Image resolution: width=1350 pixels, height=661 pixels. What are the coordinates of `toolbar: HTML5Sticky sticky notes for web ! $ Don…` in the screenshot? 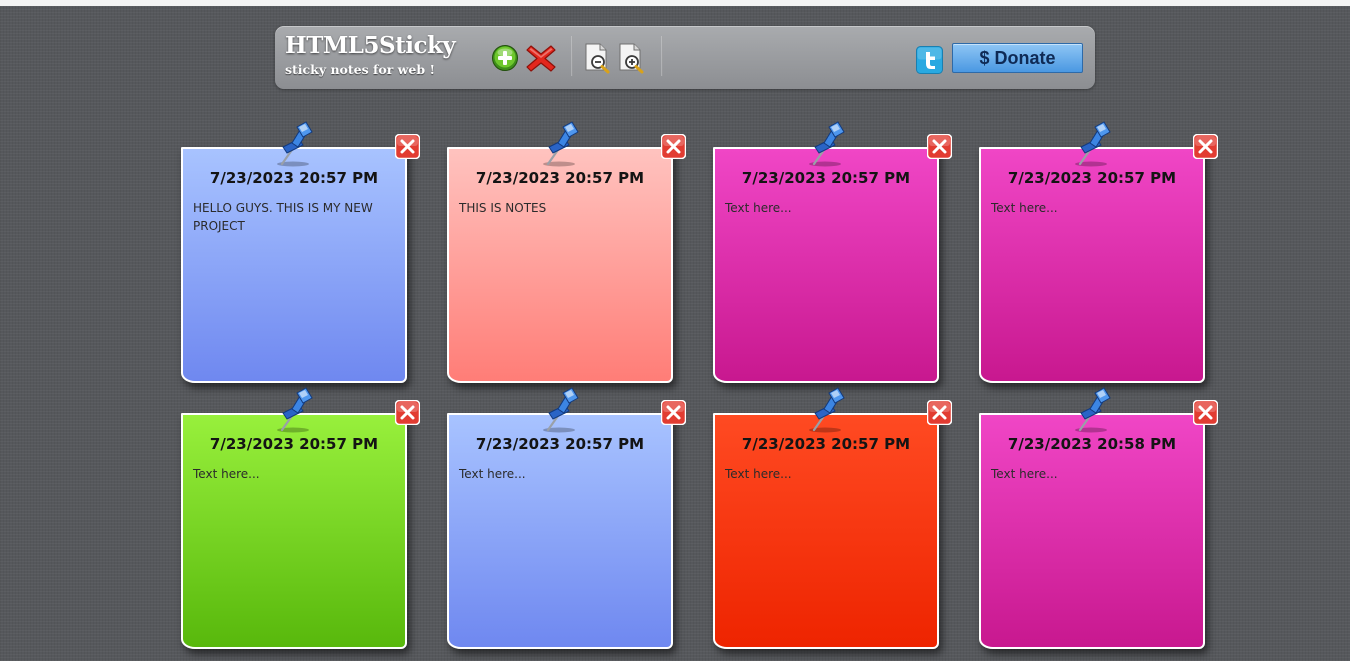 It's located at (685, 57).